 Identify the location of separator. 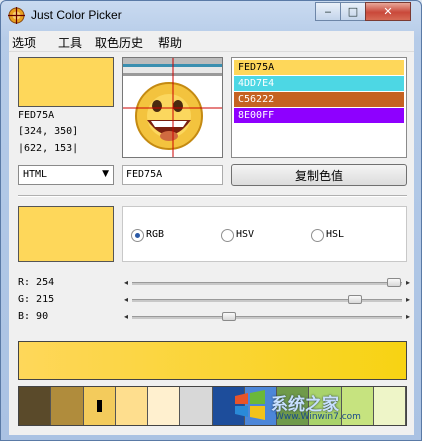
(212, 196).